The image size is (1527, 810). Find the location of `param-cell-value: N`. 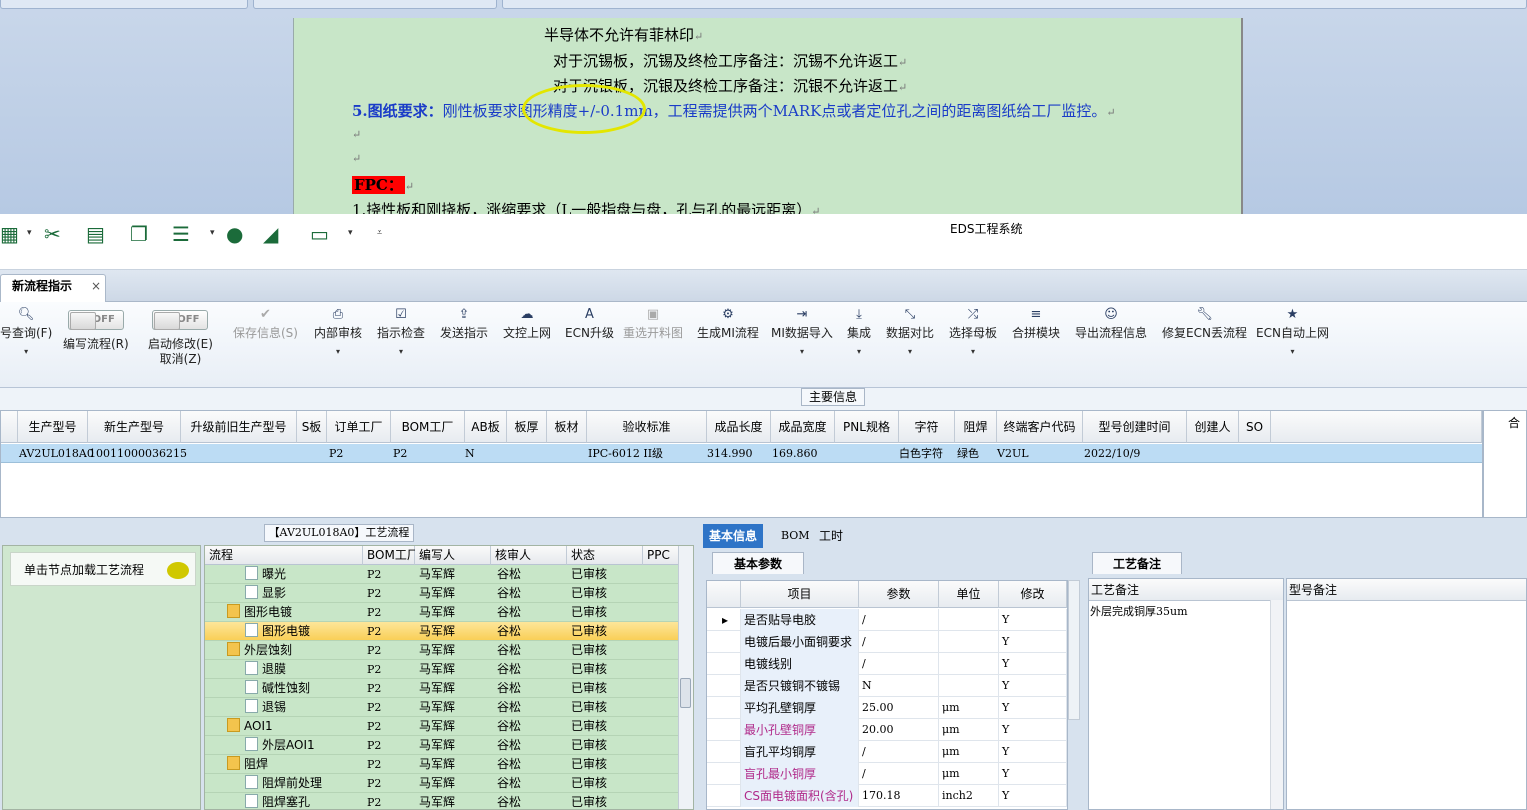

param-cell-value: N is located at coordinates (899, 686).